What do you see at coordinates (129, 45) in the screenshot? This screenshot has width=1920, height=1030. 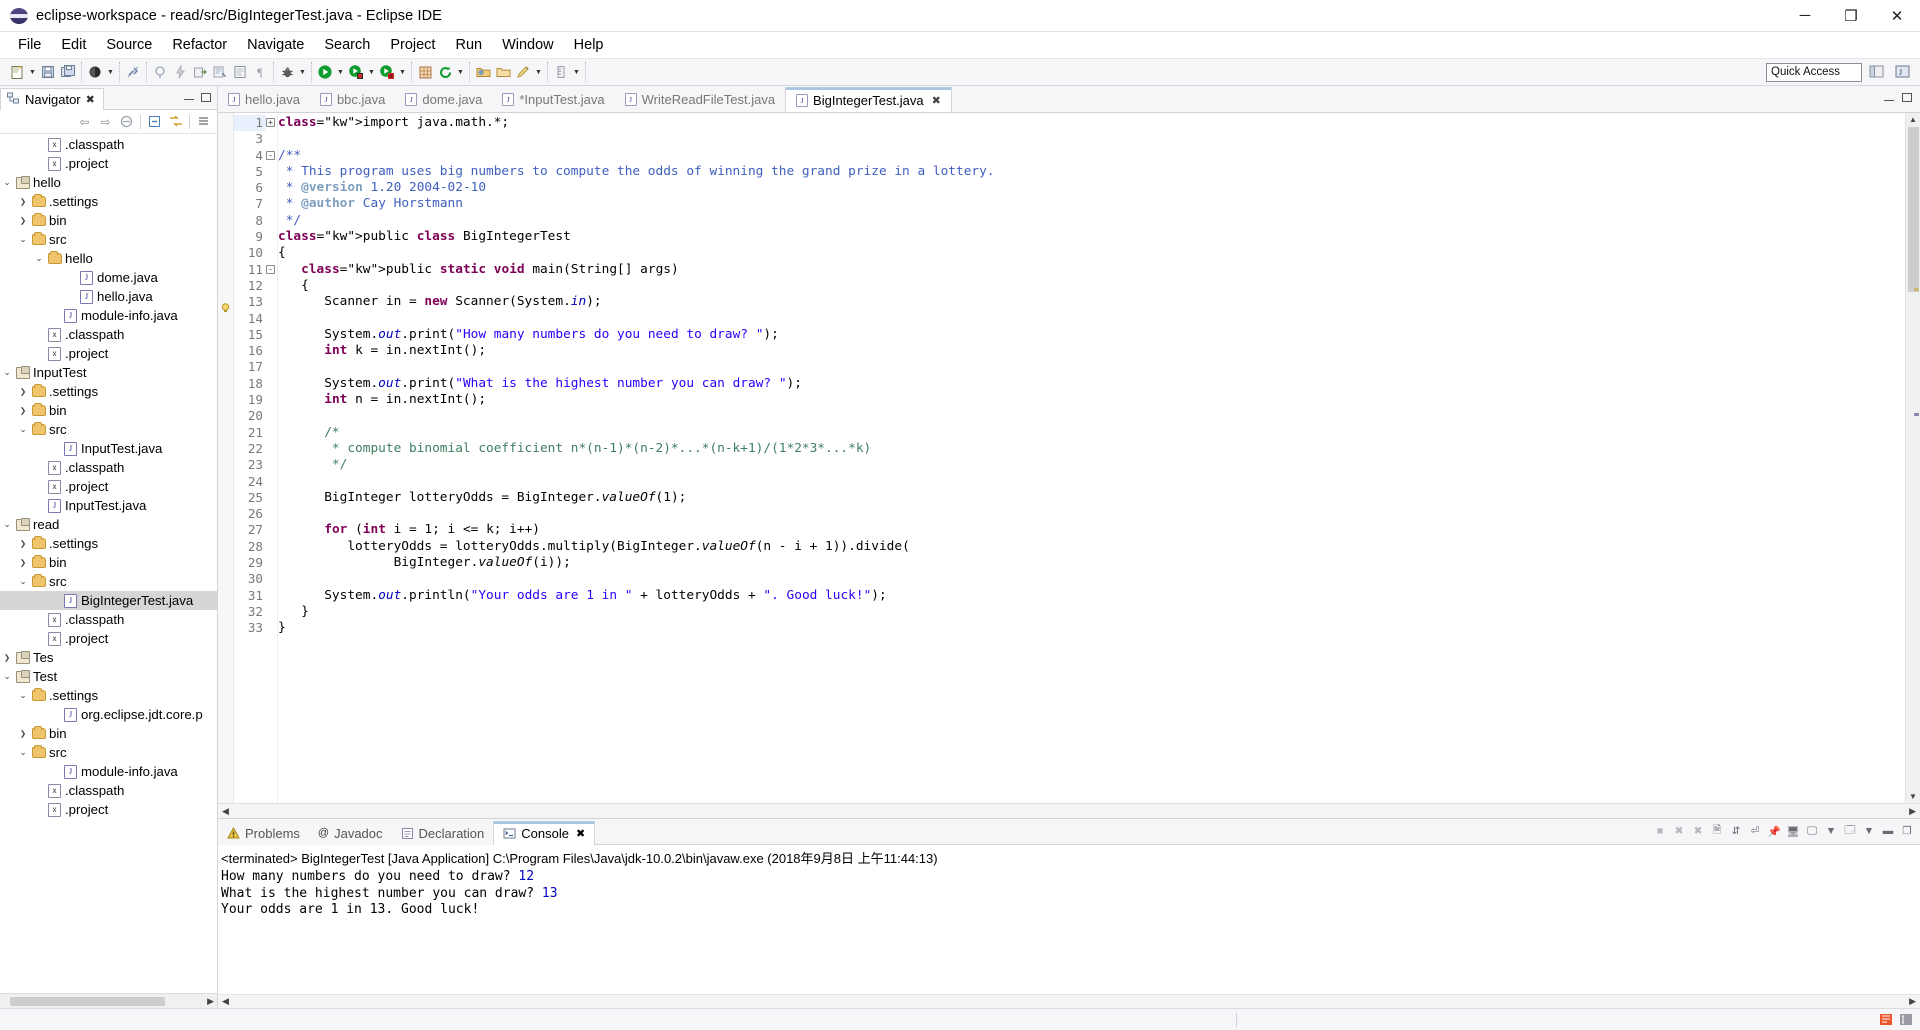 I see `menu-source: Source` at bounding box center [129, 45].